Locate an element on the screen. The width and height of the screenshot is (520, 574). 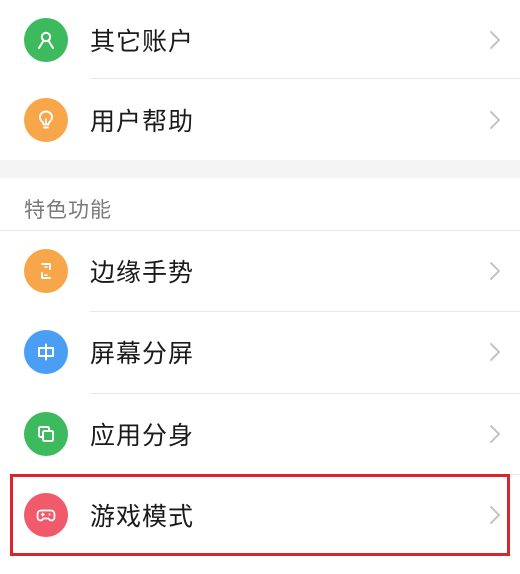
menu-item-label: 边缘手势 is located at coordinates (142, 272).